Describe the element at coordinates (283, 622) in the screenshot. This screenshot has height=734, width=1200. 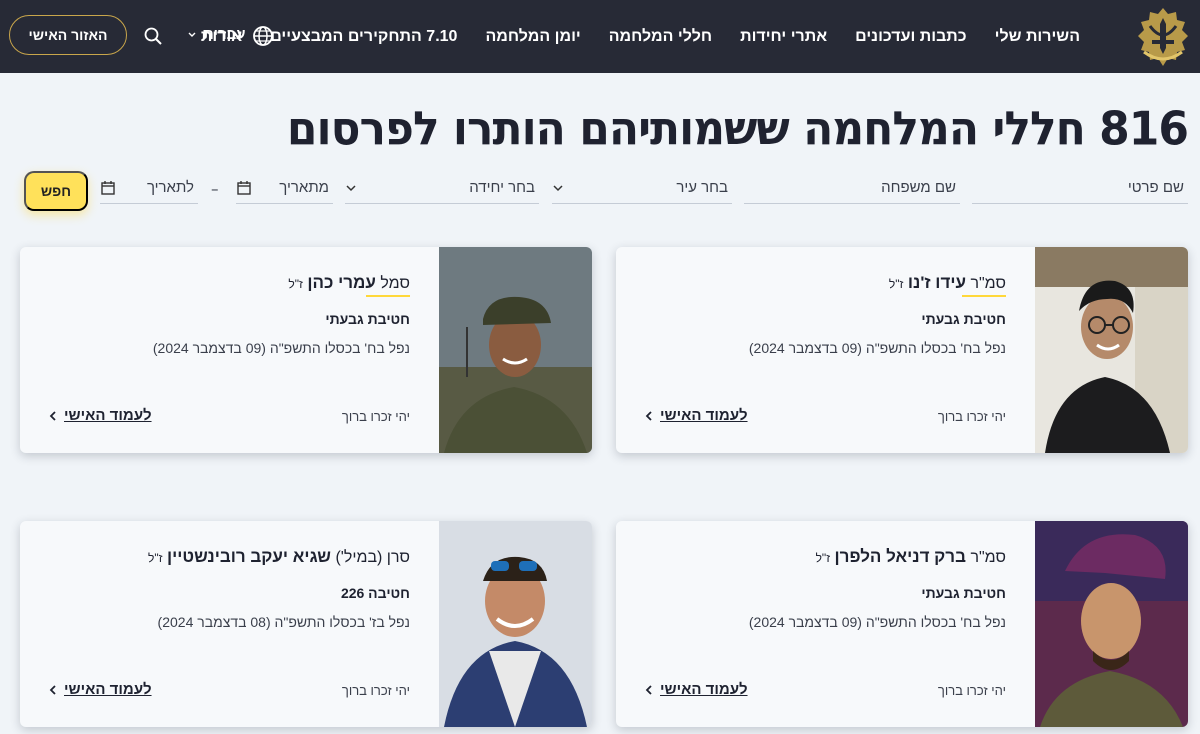
I see `fall-date: נפל בז' בכסלו התשפ"ה (08 בדצמבר 2024)` at that location.